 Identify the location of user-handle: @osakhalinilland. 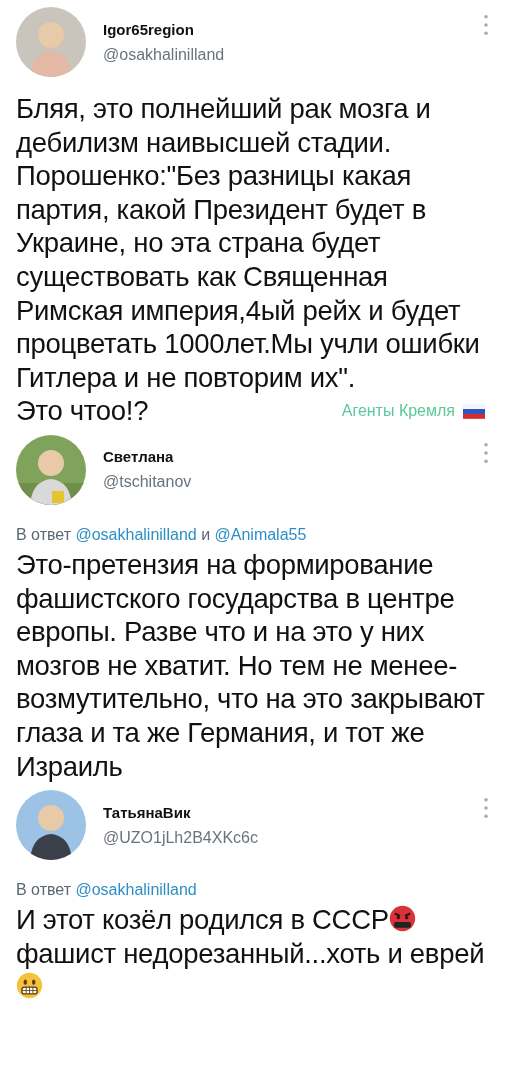
(293, 54).